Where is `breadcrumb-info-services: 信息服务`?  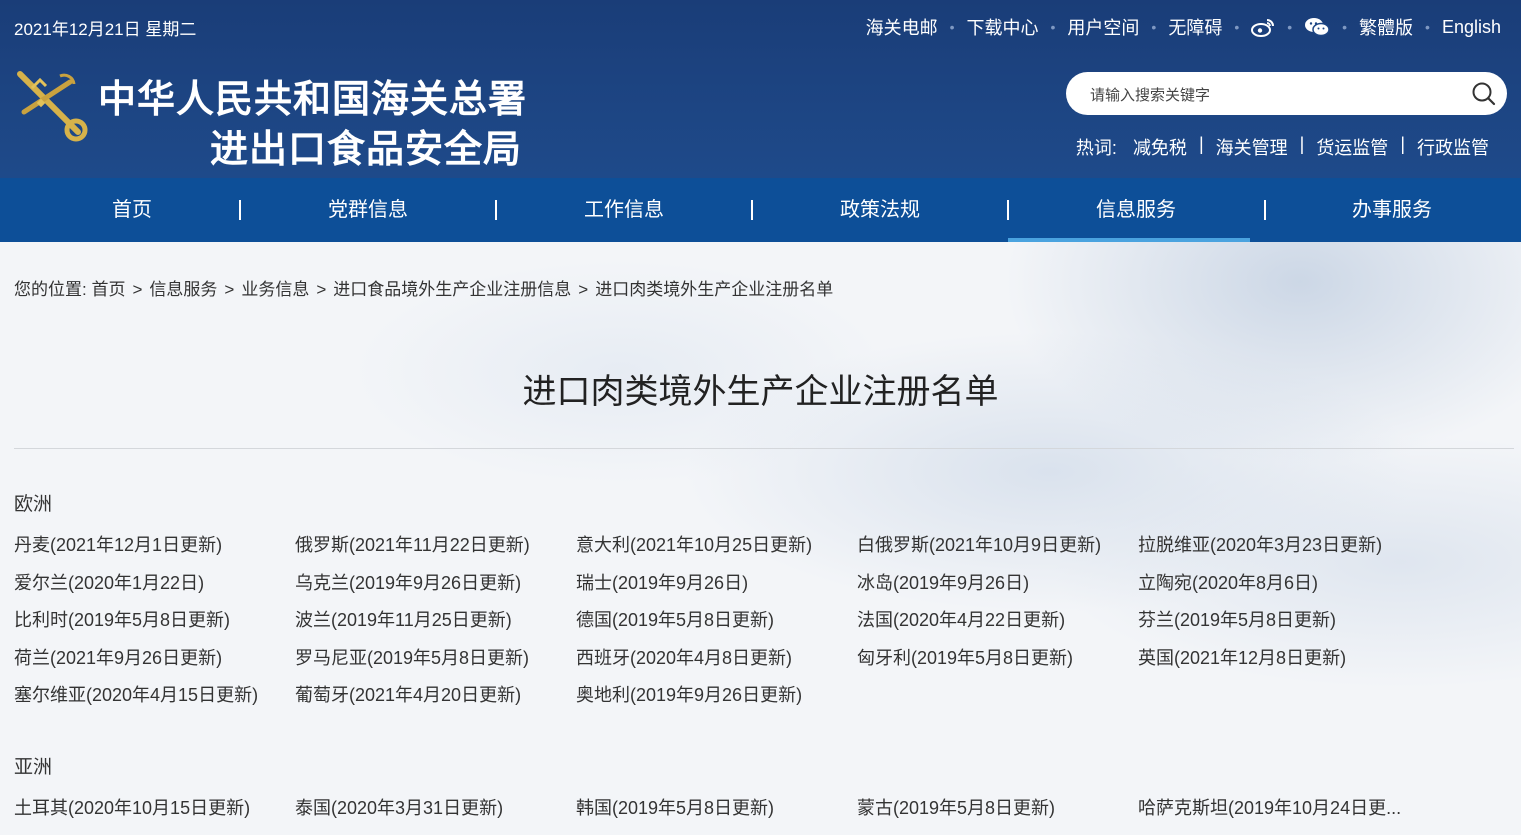
breadcrumb-info-services: 信息服务 is located at coordinates (183, 289).